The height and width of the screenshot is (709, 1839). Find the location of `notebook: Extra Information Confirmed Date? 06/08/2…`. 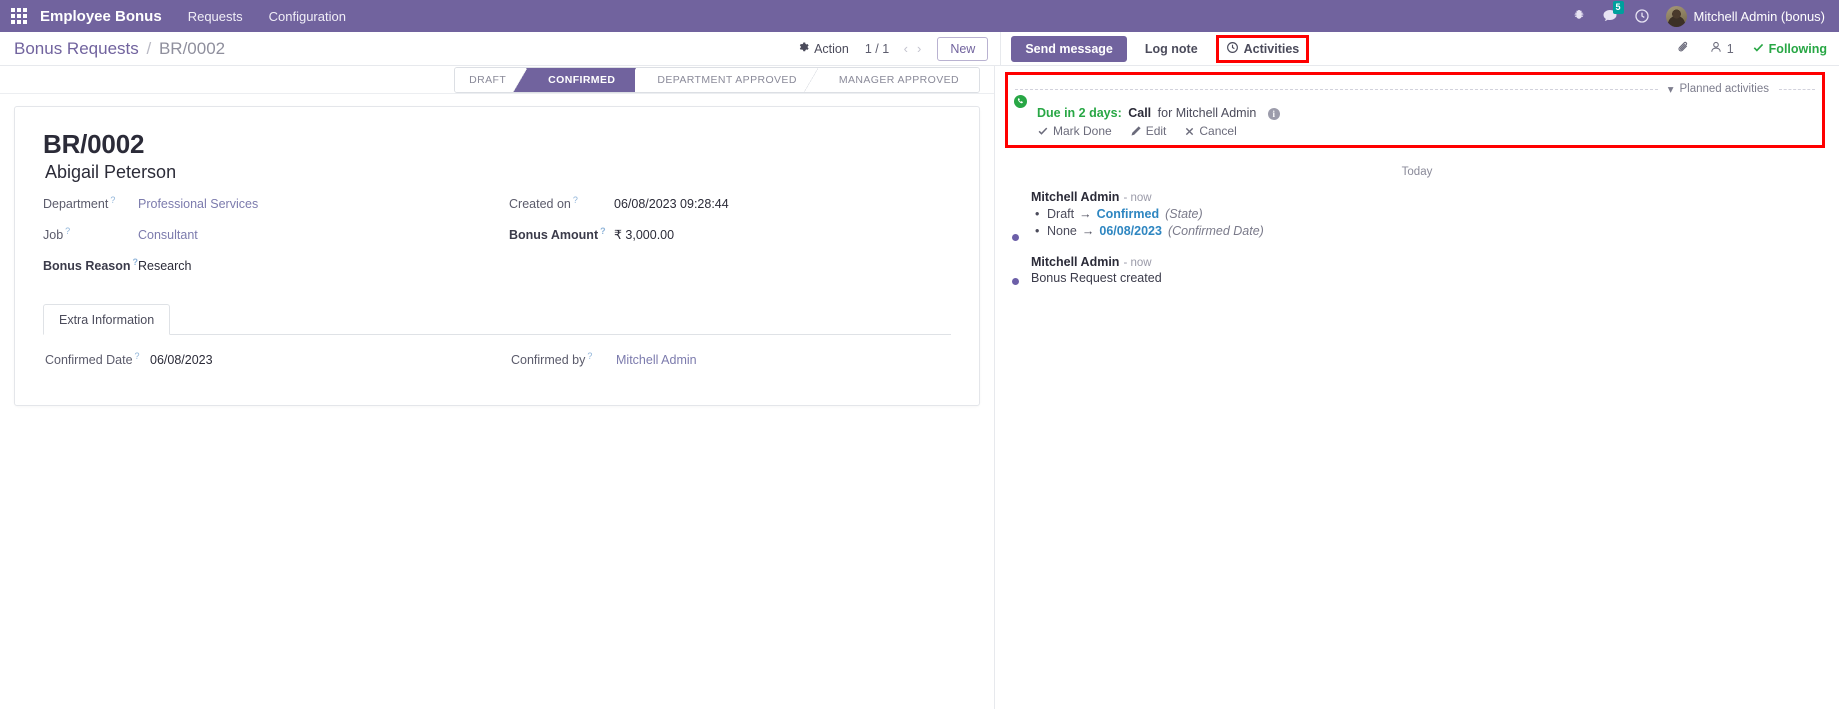

notebook: Extra Information Confirmed Date? 06/08/2… is located at coordinates (497, 343).